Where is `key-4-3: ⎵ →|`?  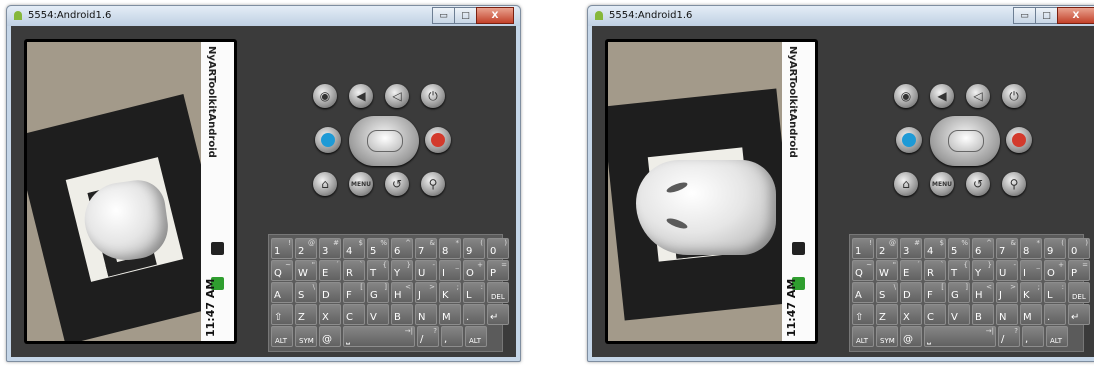
key-4-3: ⎵ →| is located at coordinates (960, 336).